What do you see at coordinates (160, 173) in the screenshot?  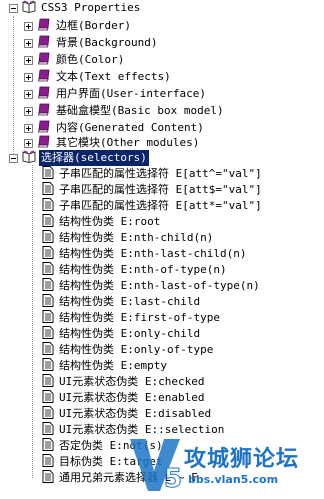 I see `tree-leaf-label: 子串匹配的属性选择符 E[att^="val"]` at bounding box center [160, 173].